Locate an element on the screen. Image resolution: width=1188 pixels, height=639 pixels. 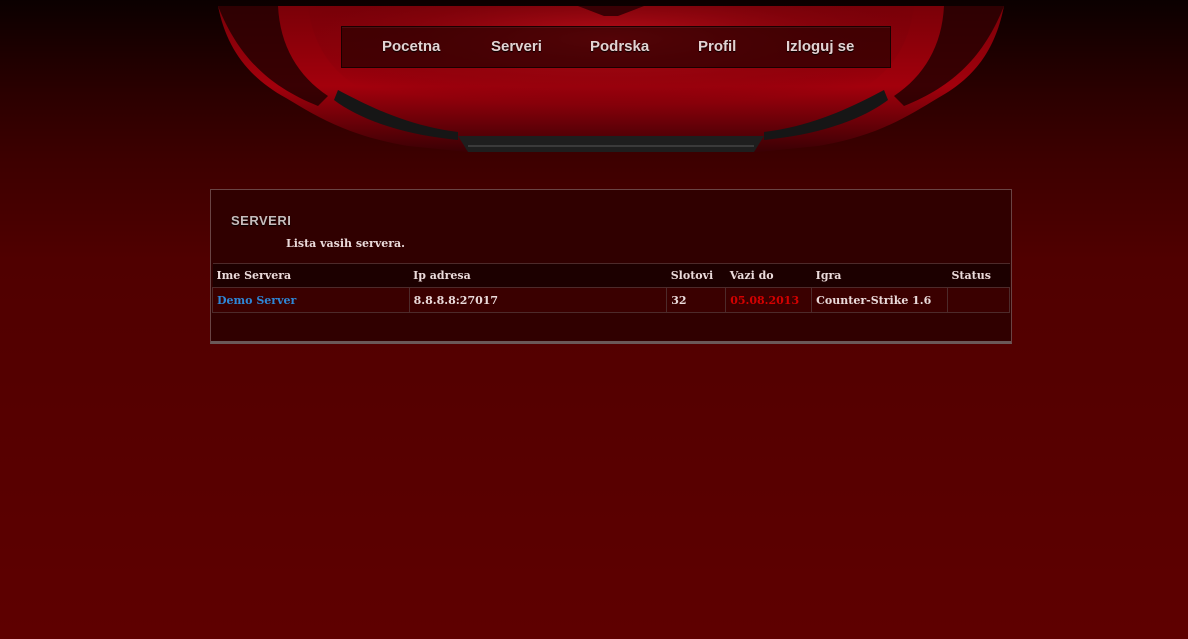
column-header-name: Ime Servera is located at coordinates (311, 275).